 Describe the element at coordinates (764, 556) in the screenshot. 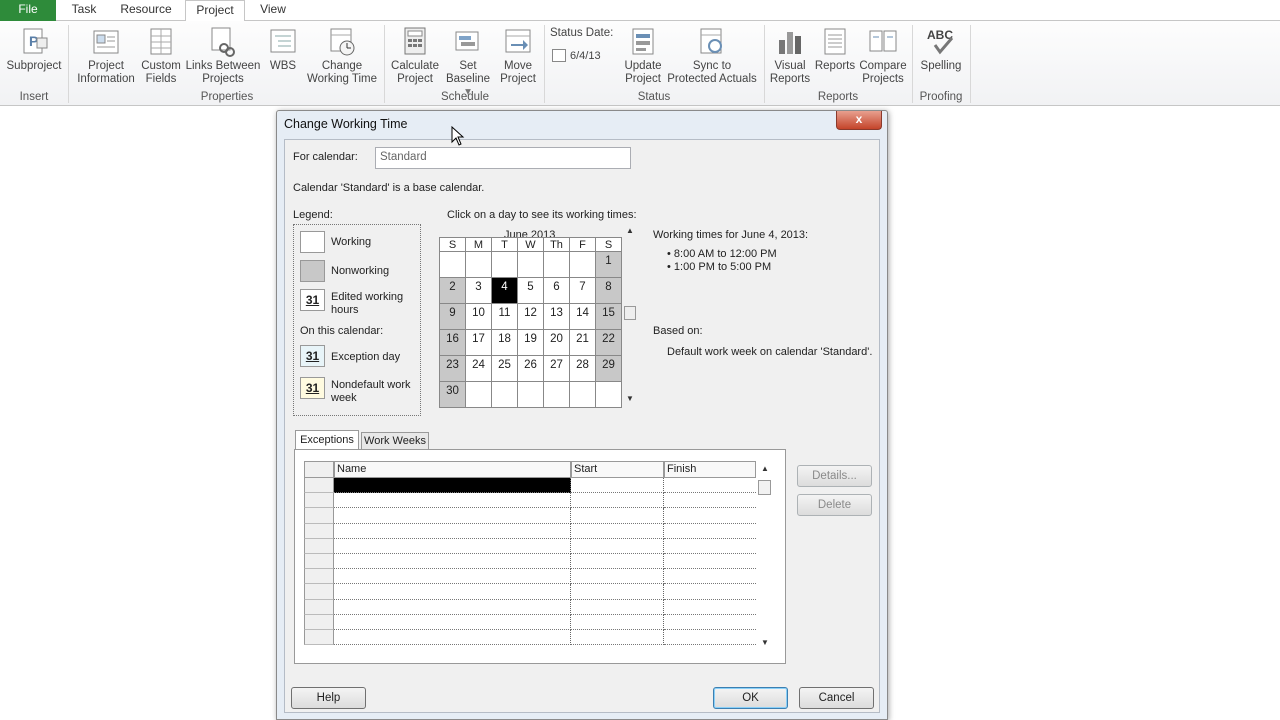

I see `grid-scrollbar: ▲ ▼` at that location.